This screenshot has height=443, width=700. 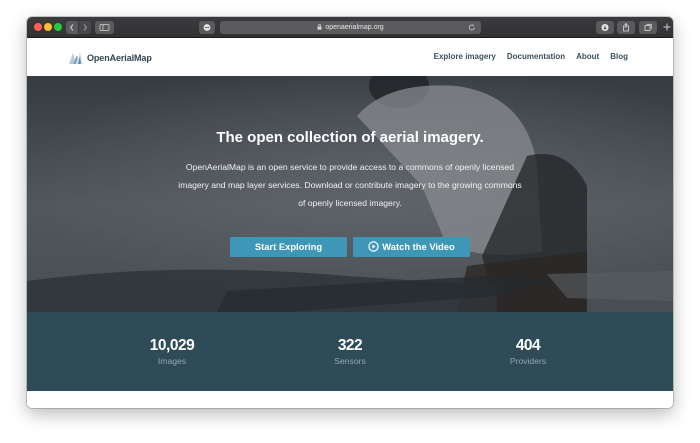 I want to click on stat-value: 404, so click(x=528, y=345).